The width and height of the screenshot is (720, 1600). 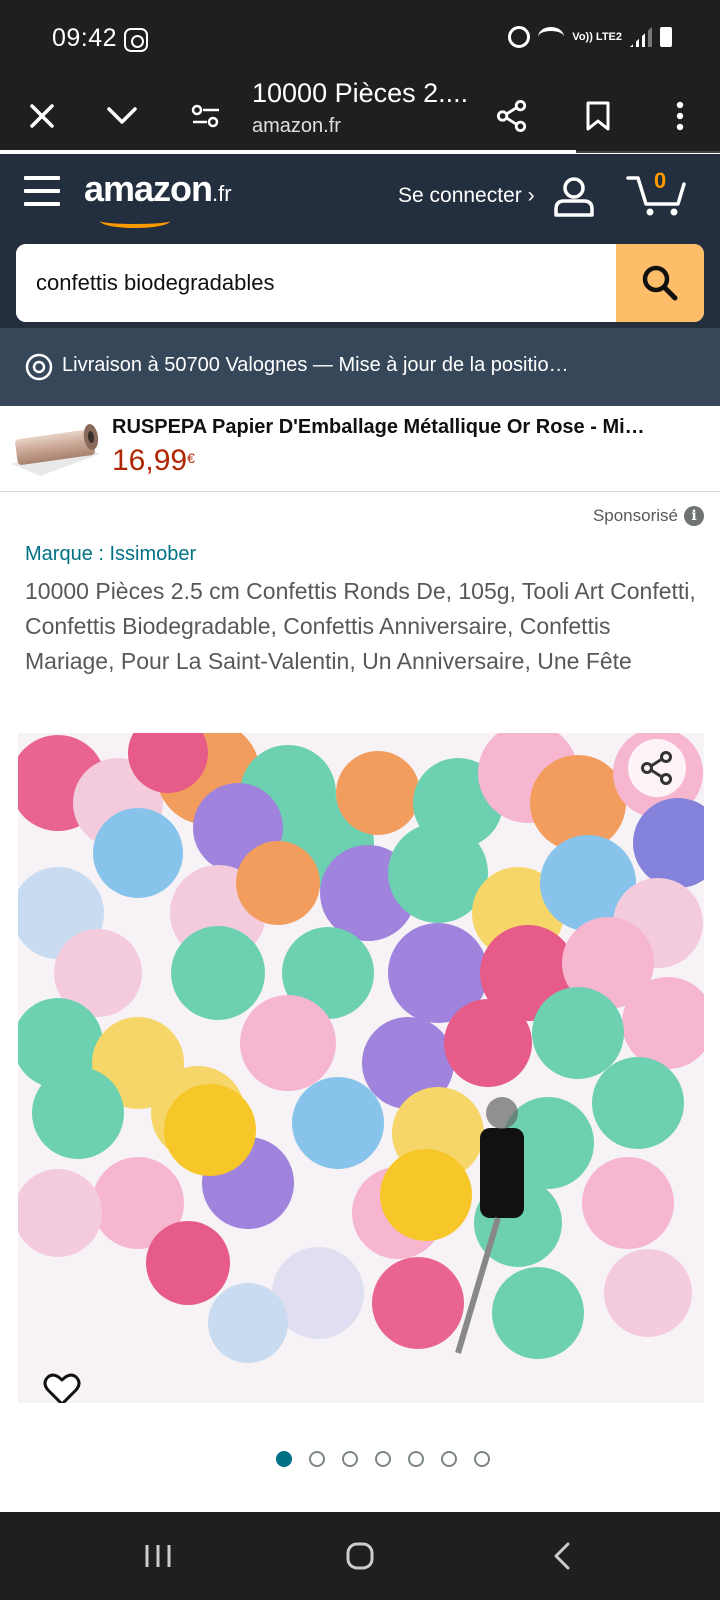 I want to click on cart-count: 0, so click(x=660, y=180).